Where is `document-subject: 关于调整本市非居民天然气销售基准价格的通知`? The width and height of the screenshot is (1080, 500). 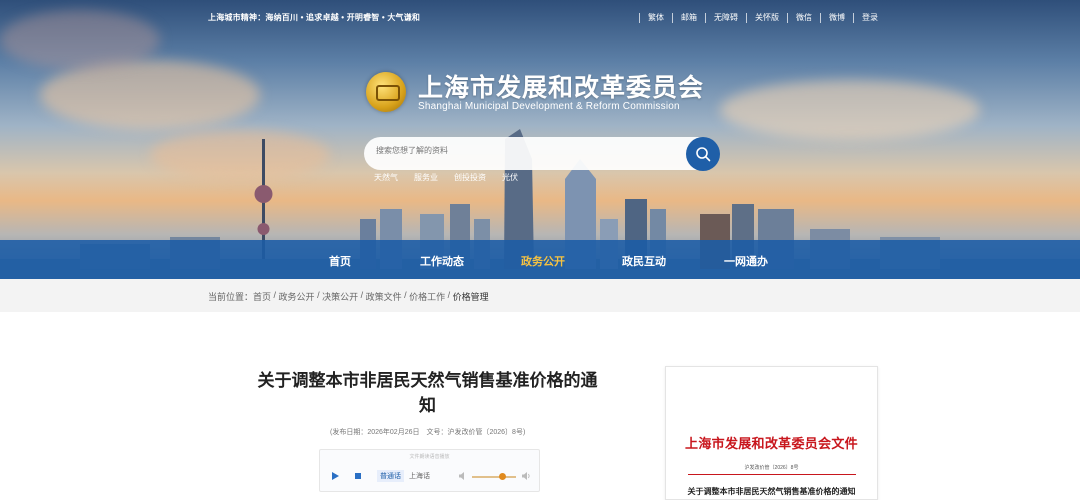 document-subject: 关于调整本市非居民天然气销售基准价格的通知 is located at coordinates (771, 491).